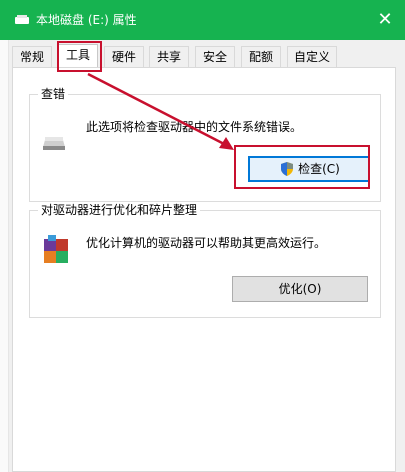  I want to click on tab-sharing: 共享, so click(169, 56).